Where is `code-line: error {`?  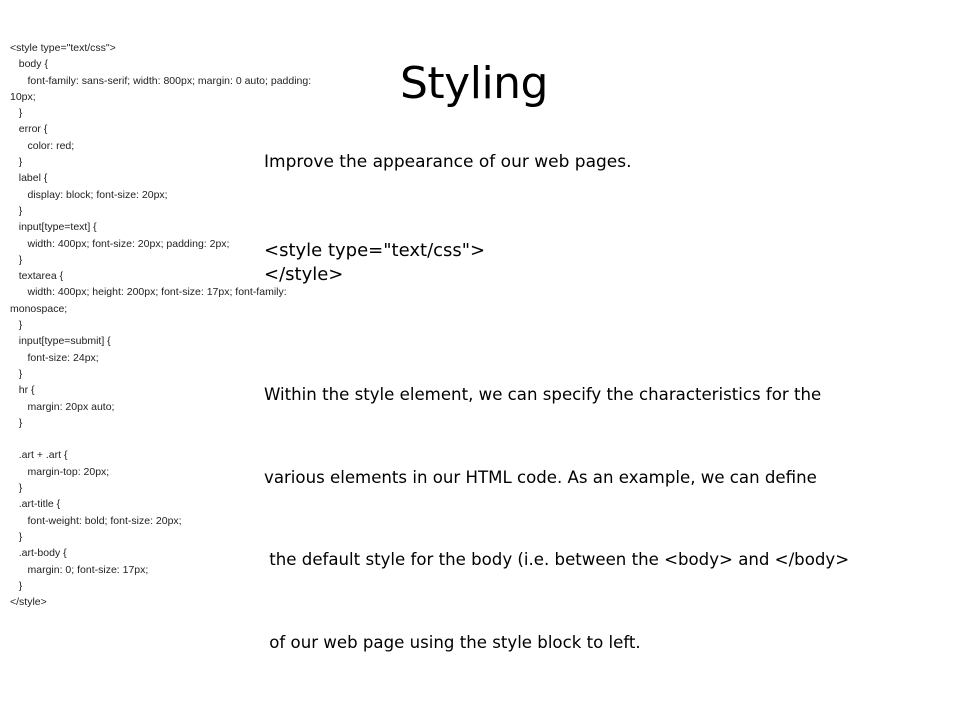
code-line: error { is located at coordinates (29, 129).